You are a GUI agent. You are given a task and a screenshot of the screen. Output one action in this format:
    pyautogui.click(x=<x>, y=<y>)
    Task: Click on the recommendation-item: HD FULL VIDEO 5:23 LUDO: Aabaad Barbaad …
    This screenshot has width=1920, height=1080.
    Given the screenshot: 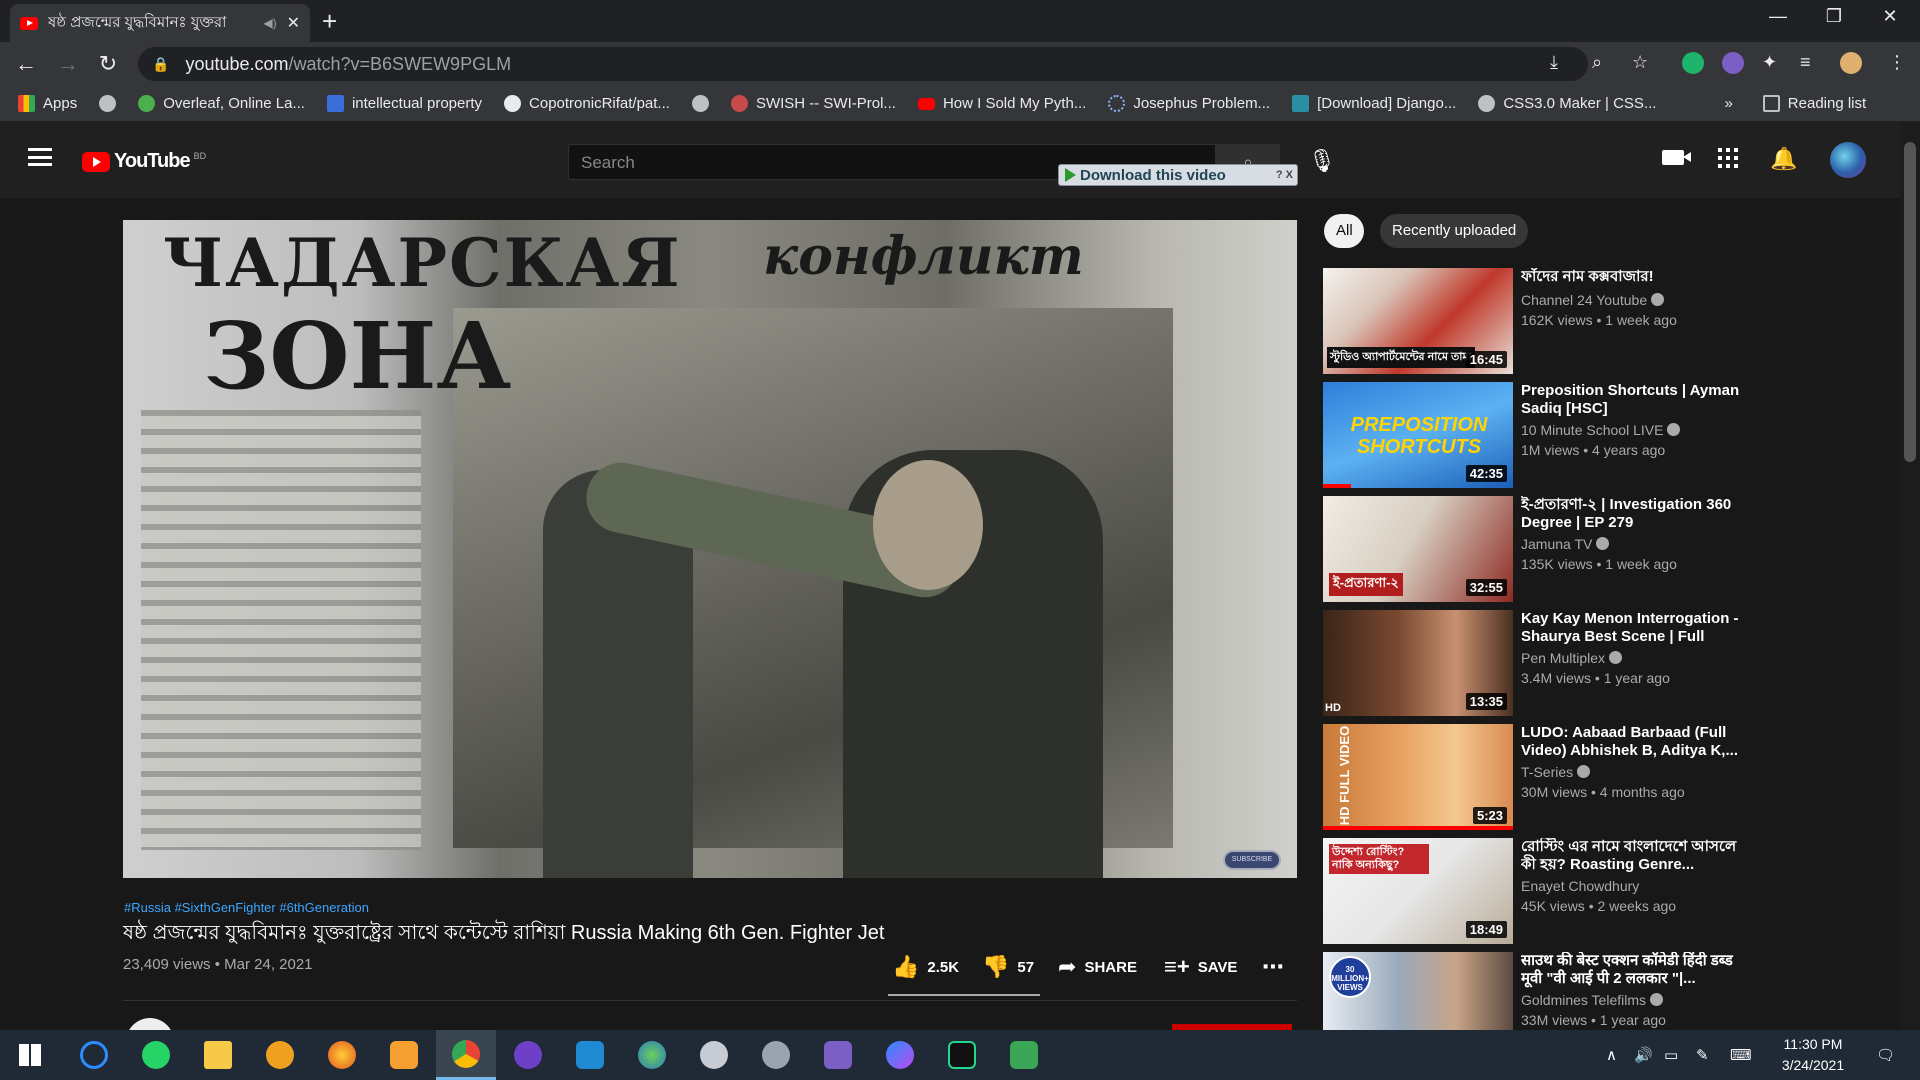 What is the action you would take?
    pyautogui.click(x=1583, y=777)
    